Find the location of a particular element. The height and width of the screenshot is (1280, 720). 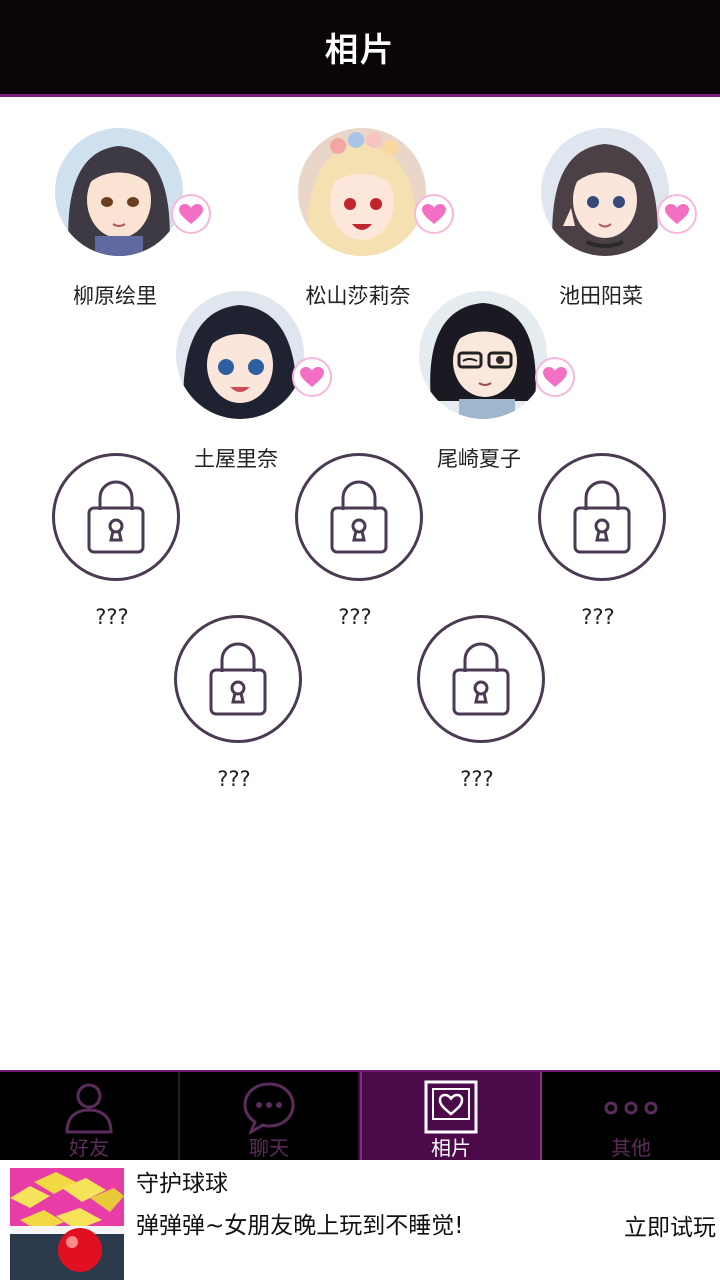

person-icon is located at coordinates (89, 1108).